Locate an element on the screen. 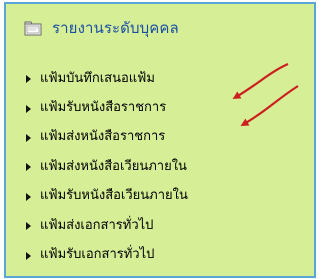 The height and width of the screenshot is (279, 324). menu-item-proposal-folder: แฟ้มบันทึกเสนอแฟ้ม is located at coordinates (107, 78).